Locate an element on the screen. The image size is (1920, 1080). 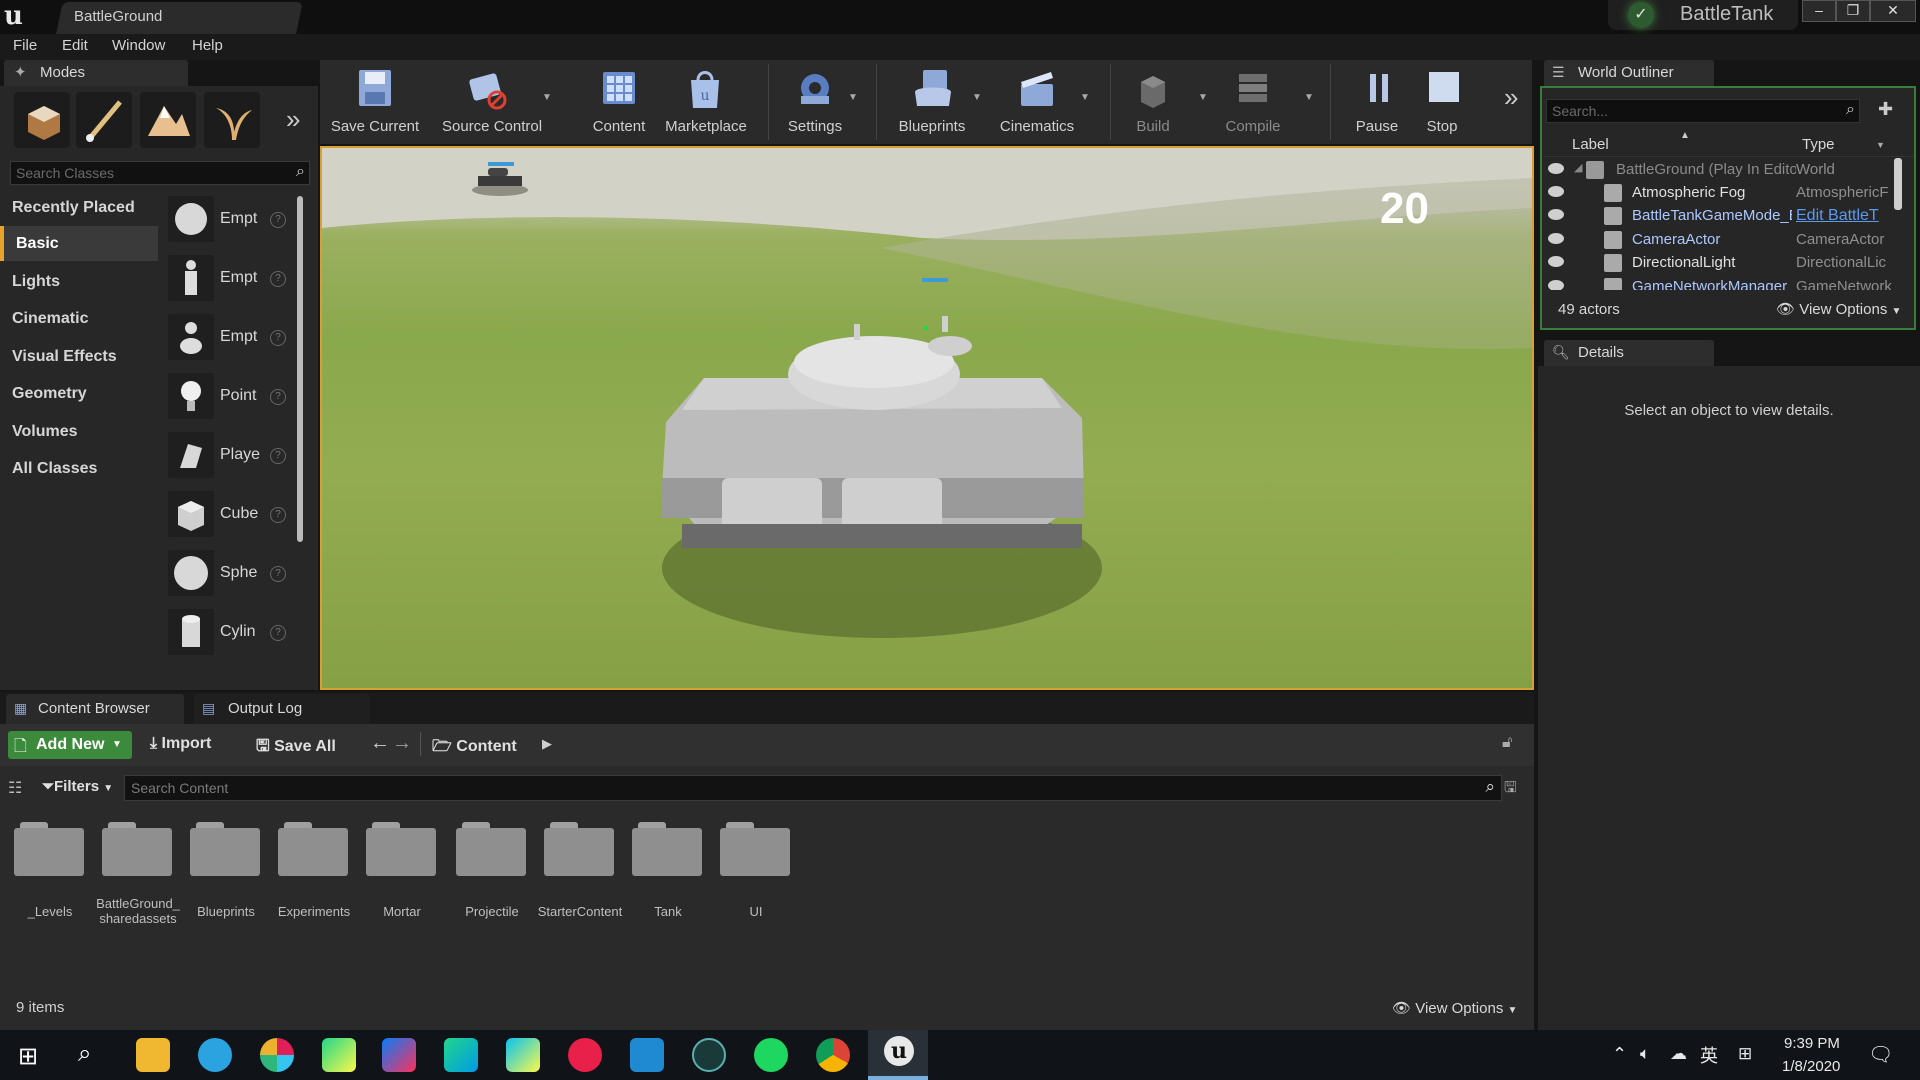
search-content-input: Search Content ⌕ is located at coordinates (813, 788).